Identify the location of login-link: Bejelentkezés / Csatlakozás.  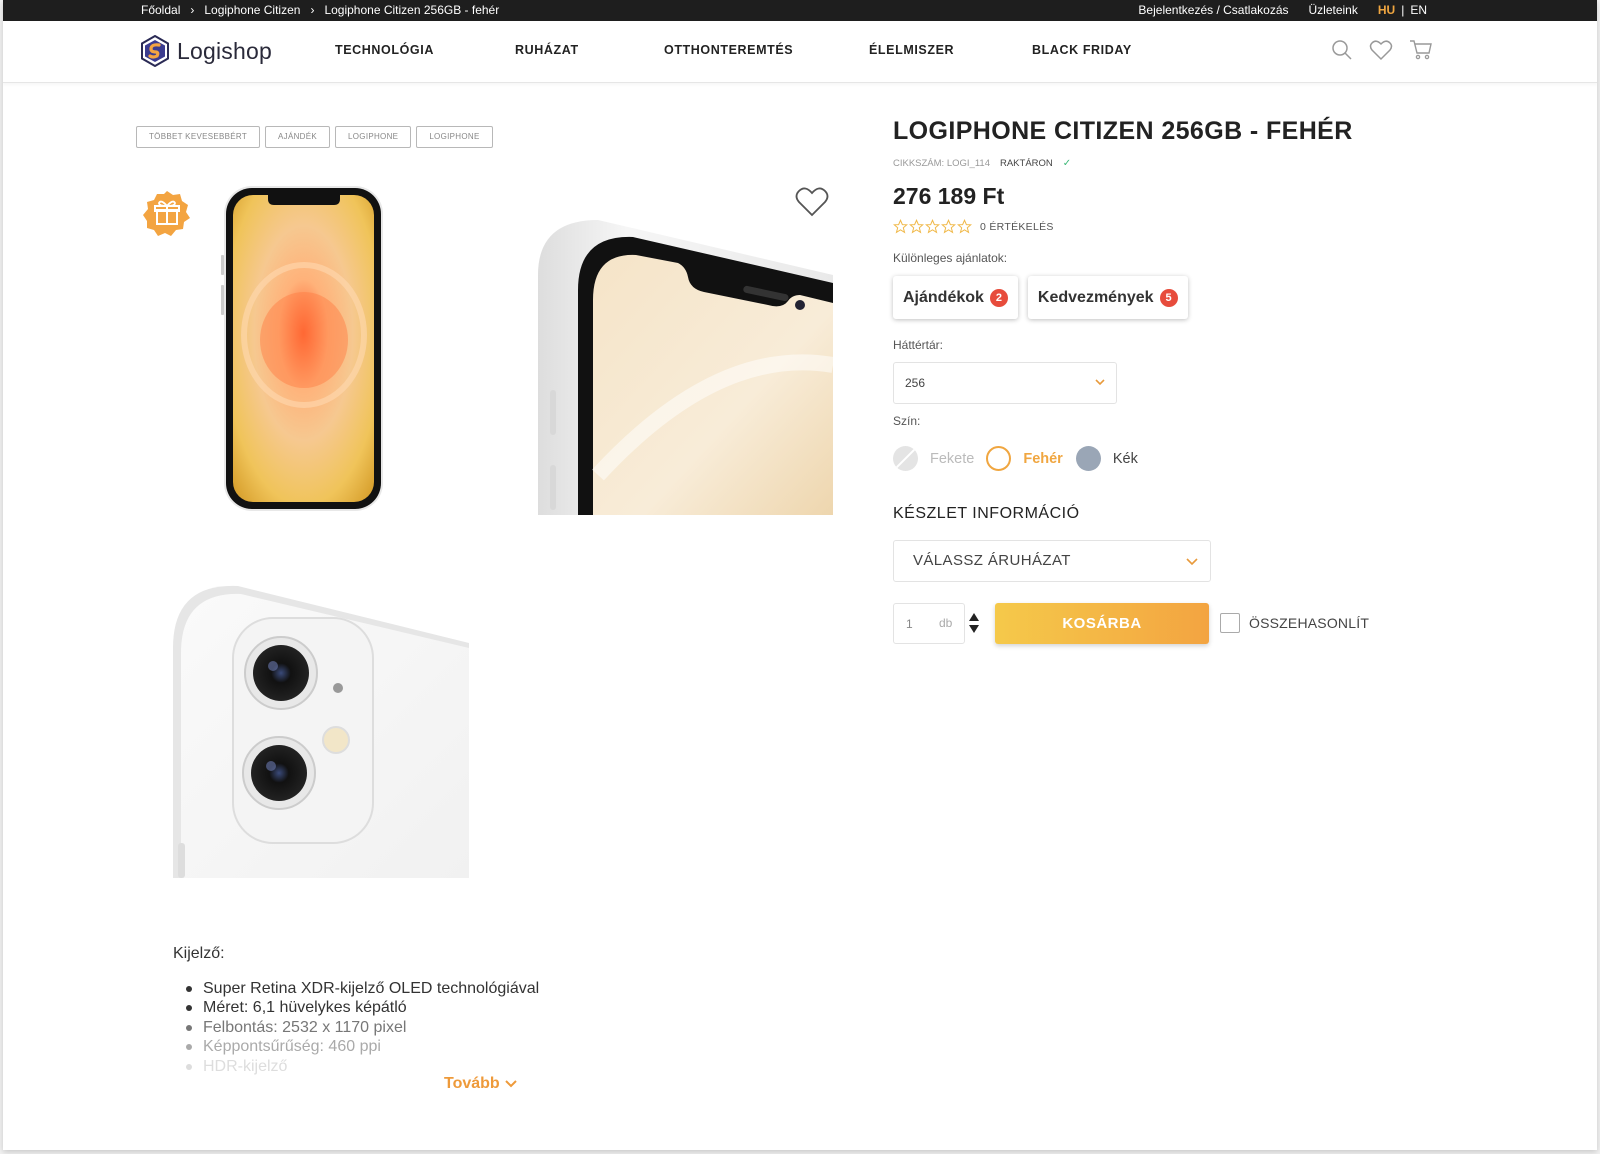
(1213, 10).